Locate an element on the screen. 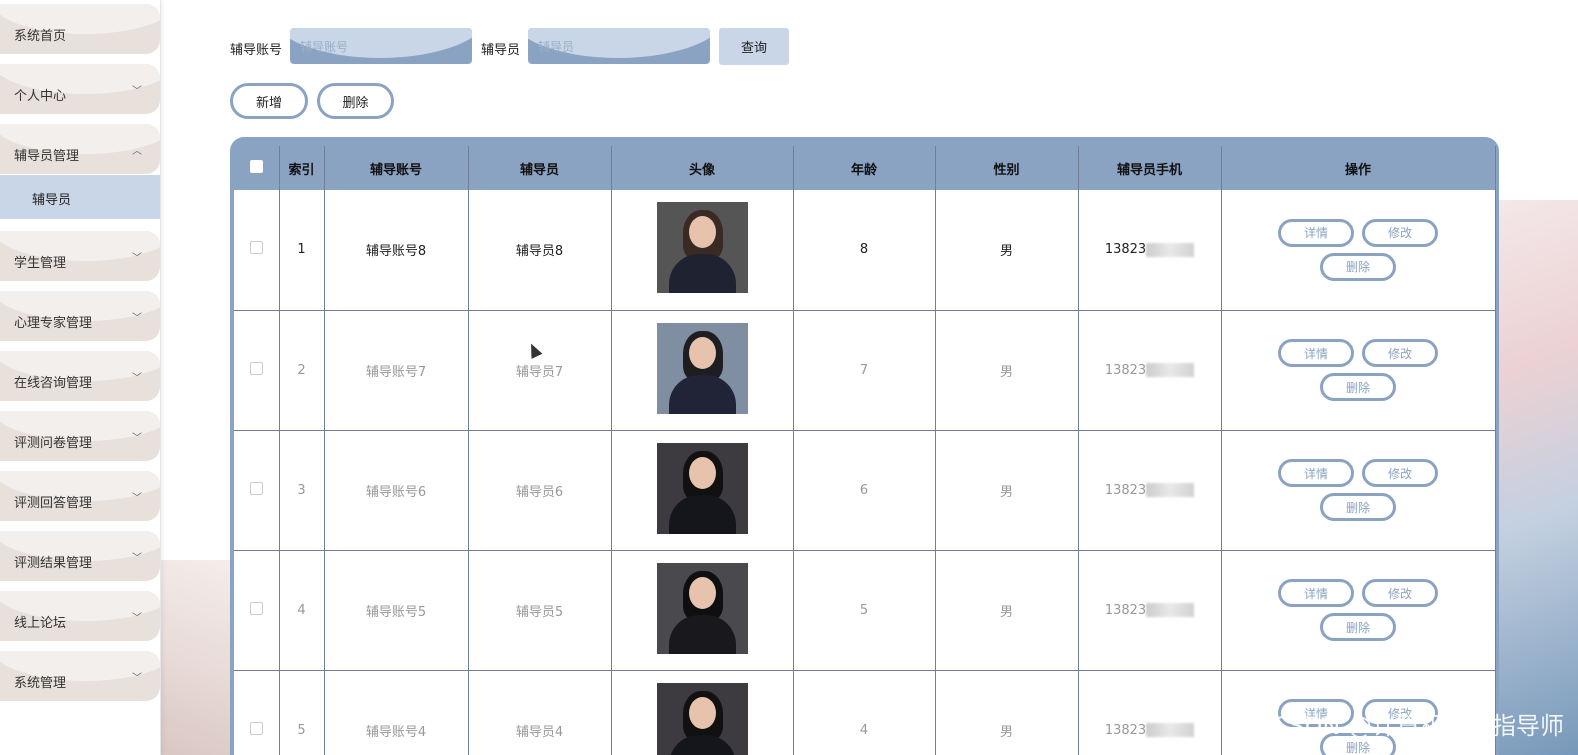 The height and width of the screenshot is (755, 1578). table-row: 4 辅导账号5 辅导员5 5 男 13823 详情 修改 删除 is located at coordinates (865, 610).